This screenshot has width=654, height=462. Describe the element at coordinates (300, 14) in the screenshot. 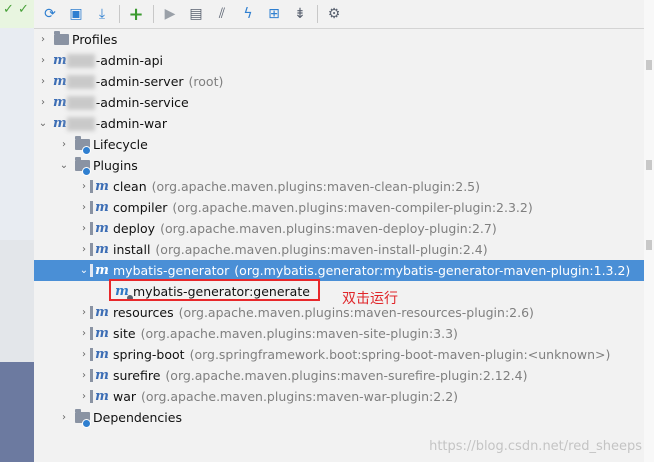

I see `collapse-all-icon: ⇟` at that location.